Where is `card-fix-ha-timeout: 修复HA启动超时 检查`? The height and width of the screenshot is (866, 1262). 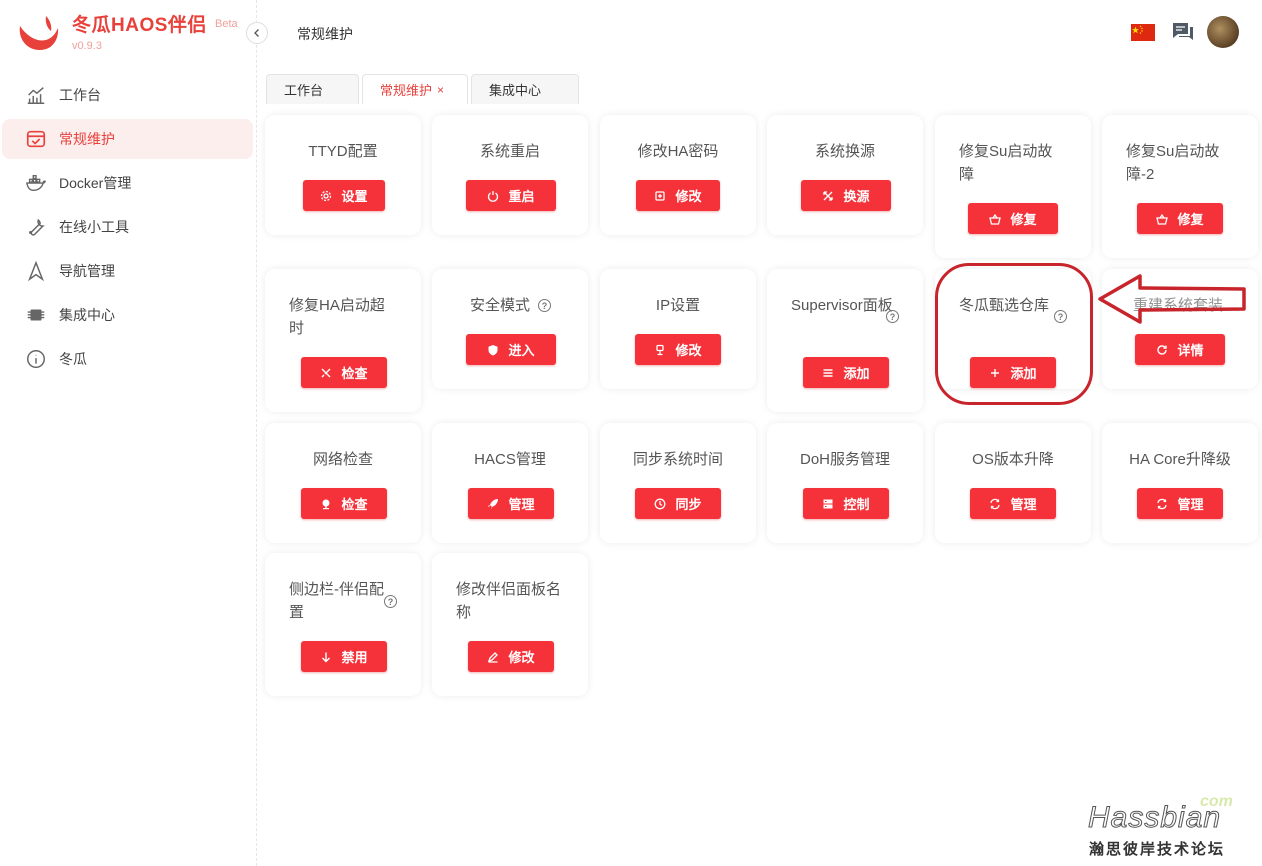 card-fix-ha-timeout: 修复HA启动超时 检查 is located at coordinates (343, 340).